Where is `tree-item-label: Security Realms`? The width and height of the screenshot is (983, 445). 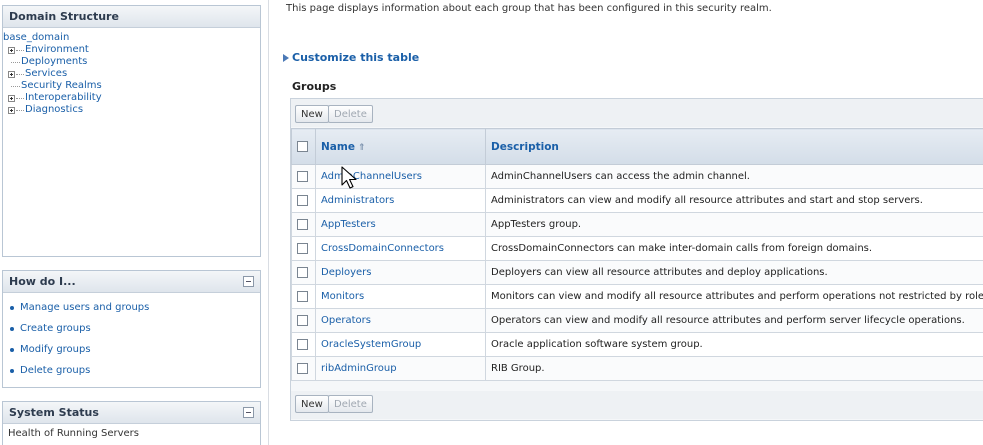 tree-item-label: Security Realms is located at coordinates (61, 86).